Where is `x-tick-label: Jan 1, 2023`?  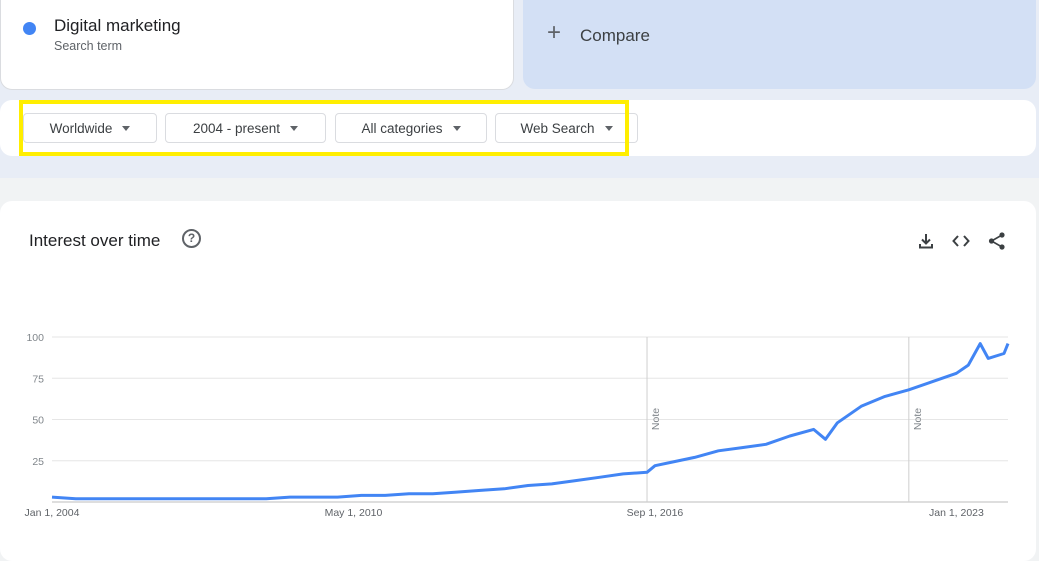 x-tick-label: Jan 1, 2023 is located at coordinates (956, 513).